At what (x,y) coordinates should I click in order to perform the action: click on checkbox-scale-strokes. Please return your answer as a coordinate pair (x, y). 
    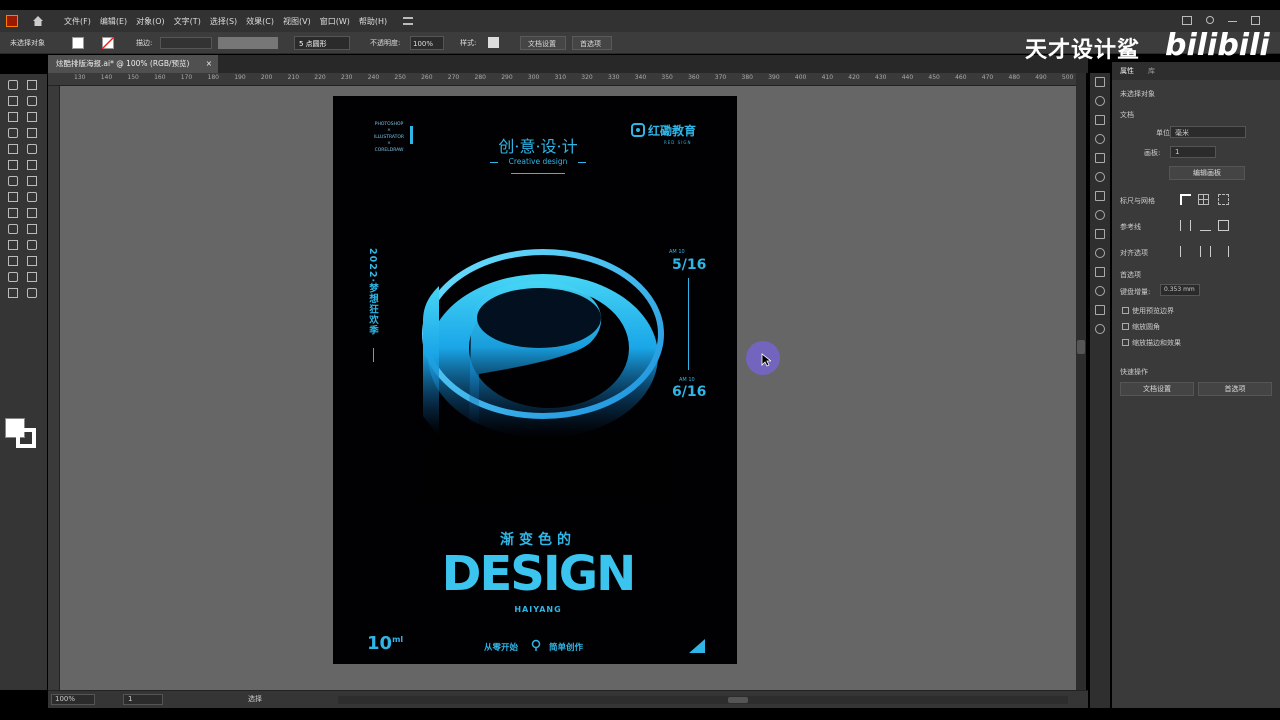
    Looking at the image, I should click on (1125, 342).